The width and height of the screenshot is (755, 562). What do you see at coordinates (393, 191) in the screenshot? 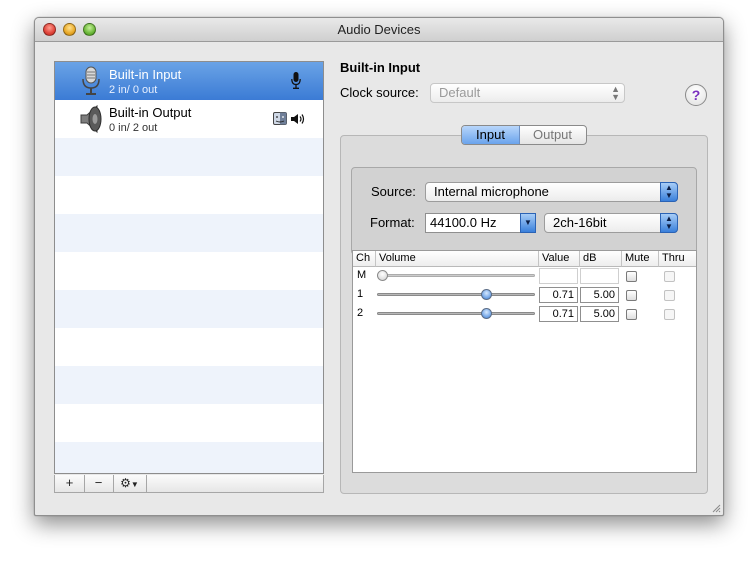
I see `source-label: Source:` at bounding box center [393, 191].